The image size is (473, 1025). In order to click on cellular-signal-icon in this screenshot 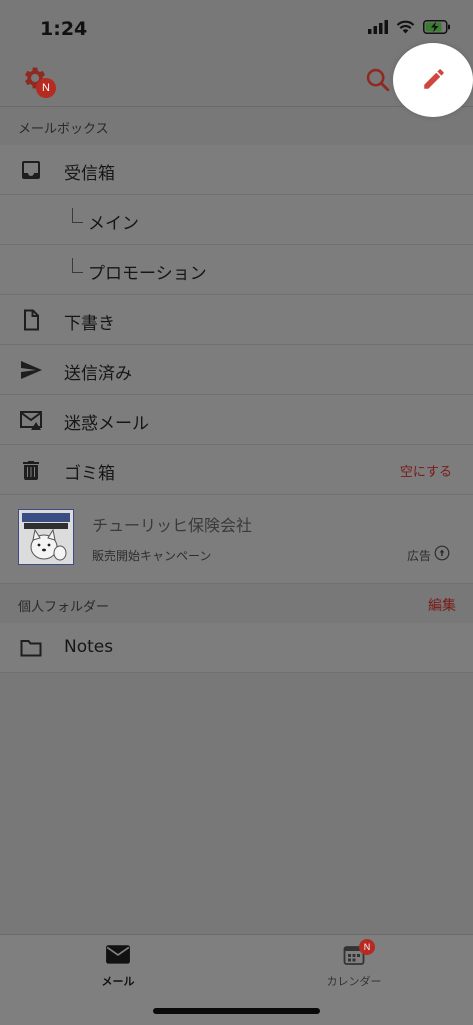, I will do `click(378, 27)`.